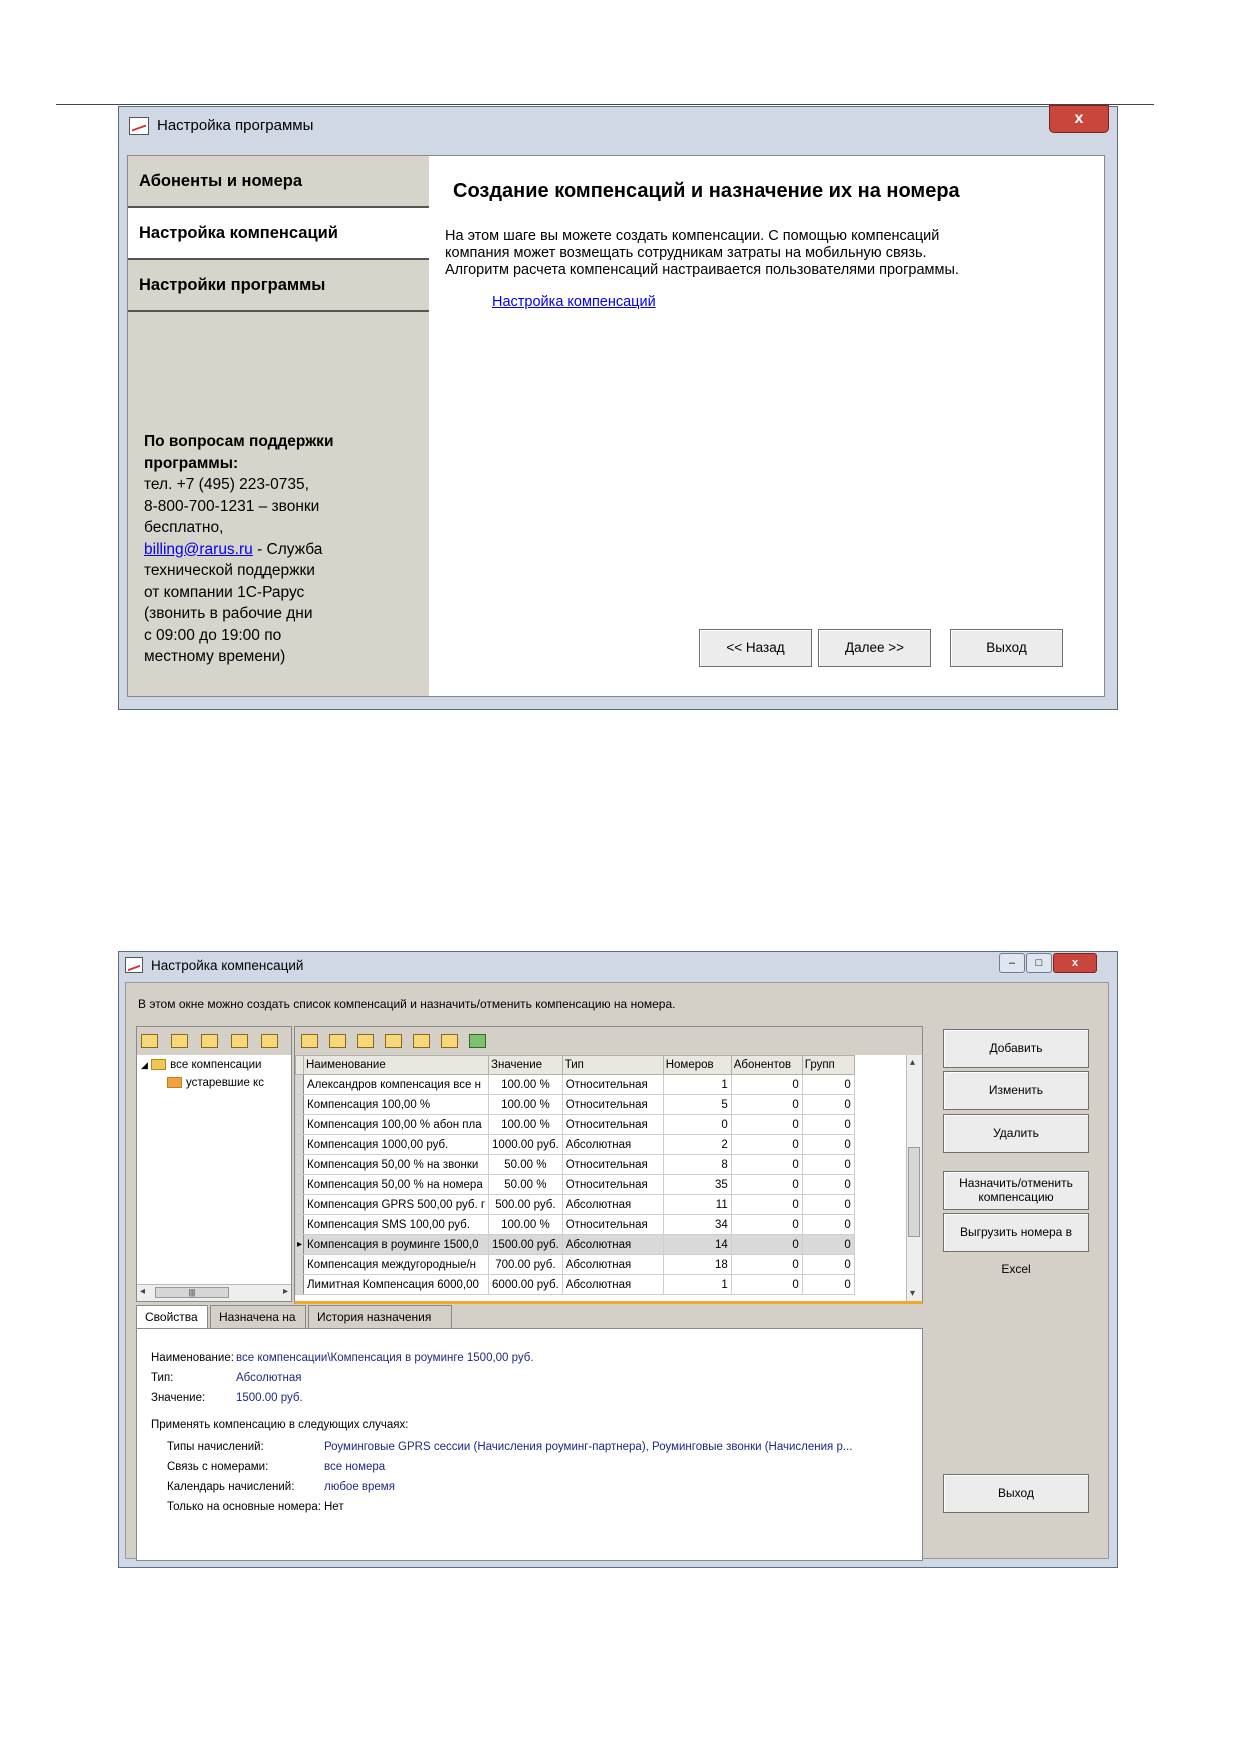 The height and width of the screenshot is (1752, 1239). I want to click on scroll-thumb, so click(914, 1192).